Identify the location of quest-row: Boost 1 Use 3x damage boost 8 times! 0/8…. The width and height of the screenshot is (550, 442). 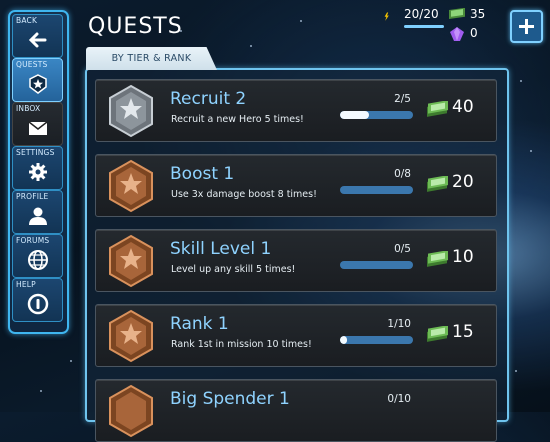
(296, 185).